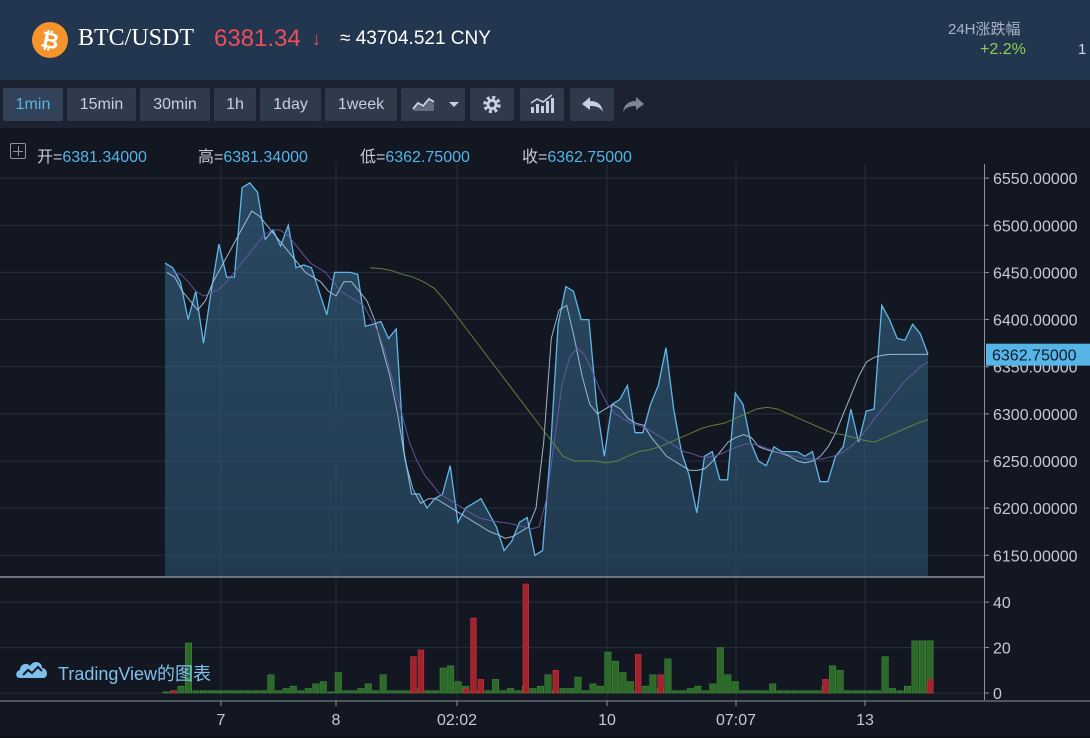 Image resolution: width=1090 pixels, height=738 pixels. Describe the element at coordinates (1035, 179) in the screenshot. I see `price-tick-label: 6550.00000` at that location.